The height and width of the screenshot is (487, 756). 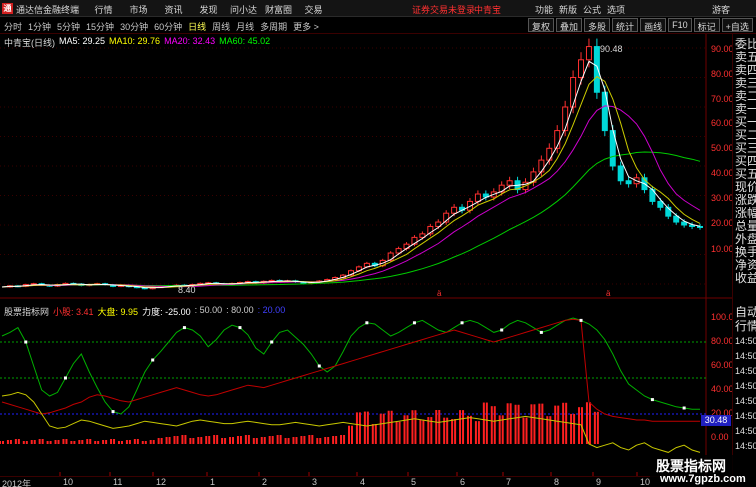 What do you see at coordinates (569, 25) in the screenshot?
I see `overlay-button: 叠加` at bounding box center [569, 25].